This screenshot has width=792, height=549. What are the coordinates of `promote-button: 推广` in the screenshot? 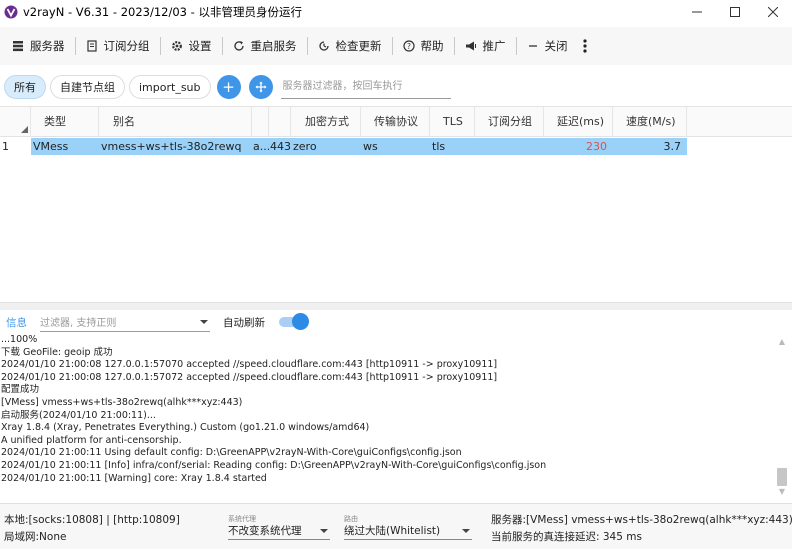 It's located at (485, 46).